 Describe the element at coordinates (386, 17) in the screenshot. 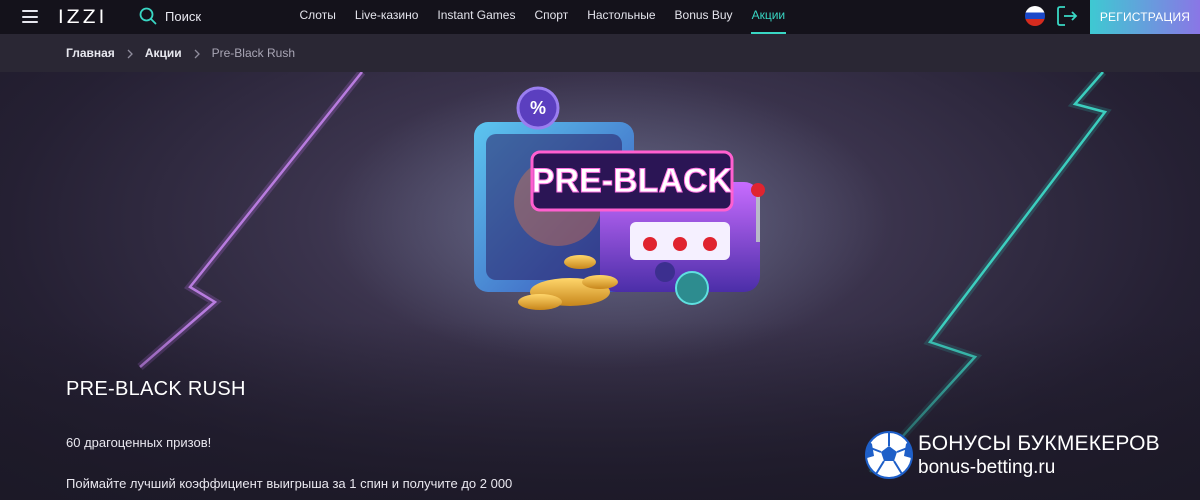

I see `nav-item-live-casino: Live-казино` at that location.